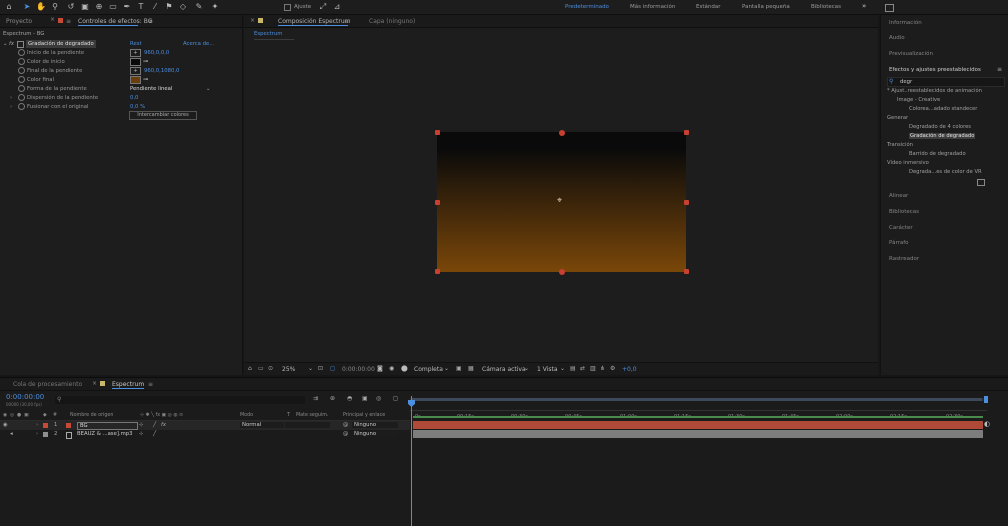 This screenshot has height=526, width=1008. I want to click on work-area-bar, so click(697, 399).